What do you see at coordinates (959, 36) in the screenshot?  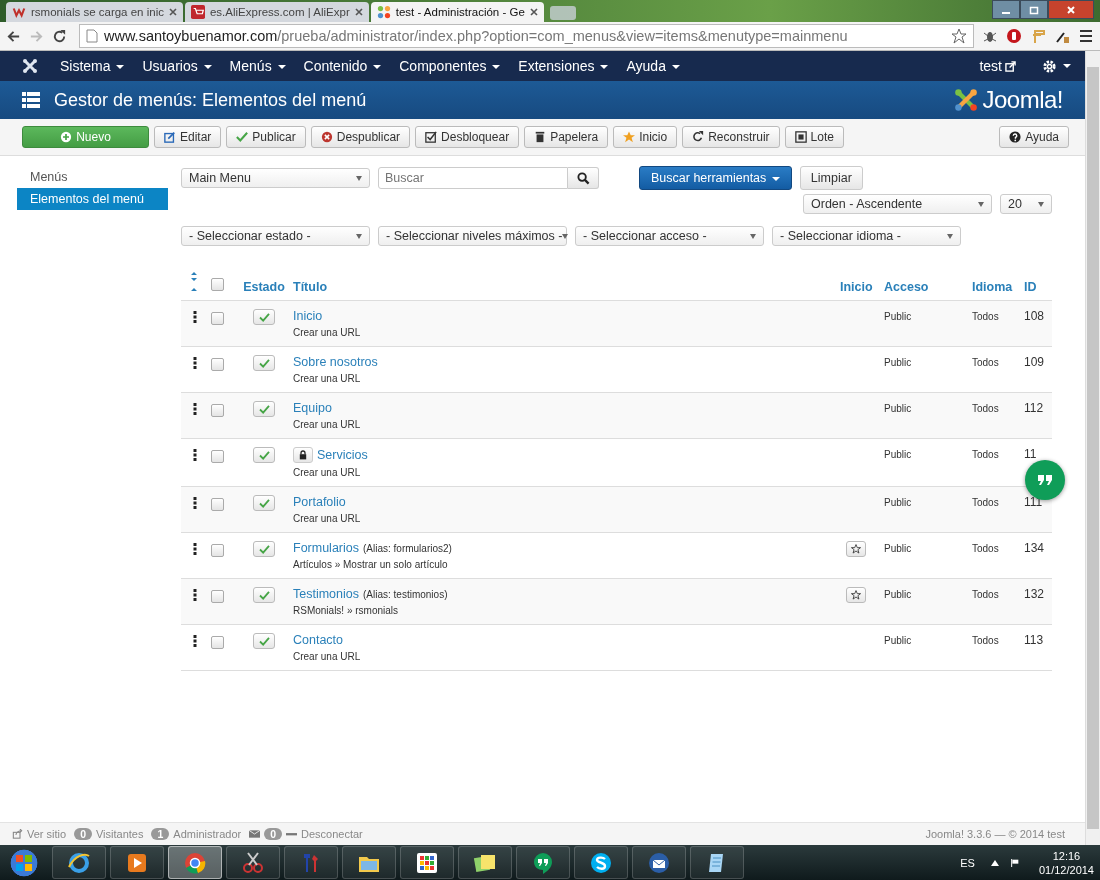 I see `star-icon` at bounding box center [959, 36].